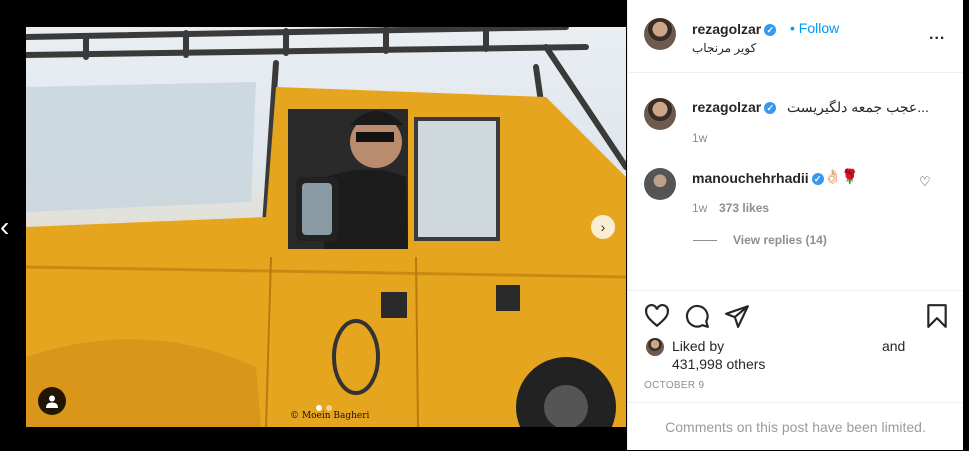  What do you see at coordinates (819, 28) in the screenshot?
I see `follow-label: Follow` at bounding box center [819, 28].